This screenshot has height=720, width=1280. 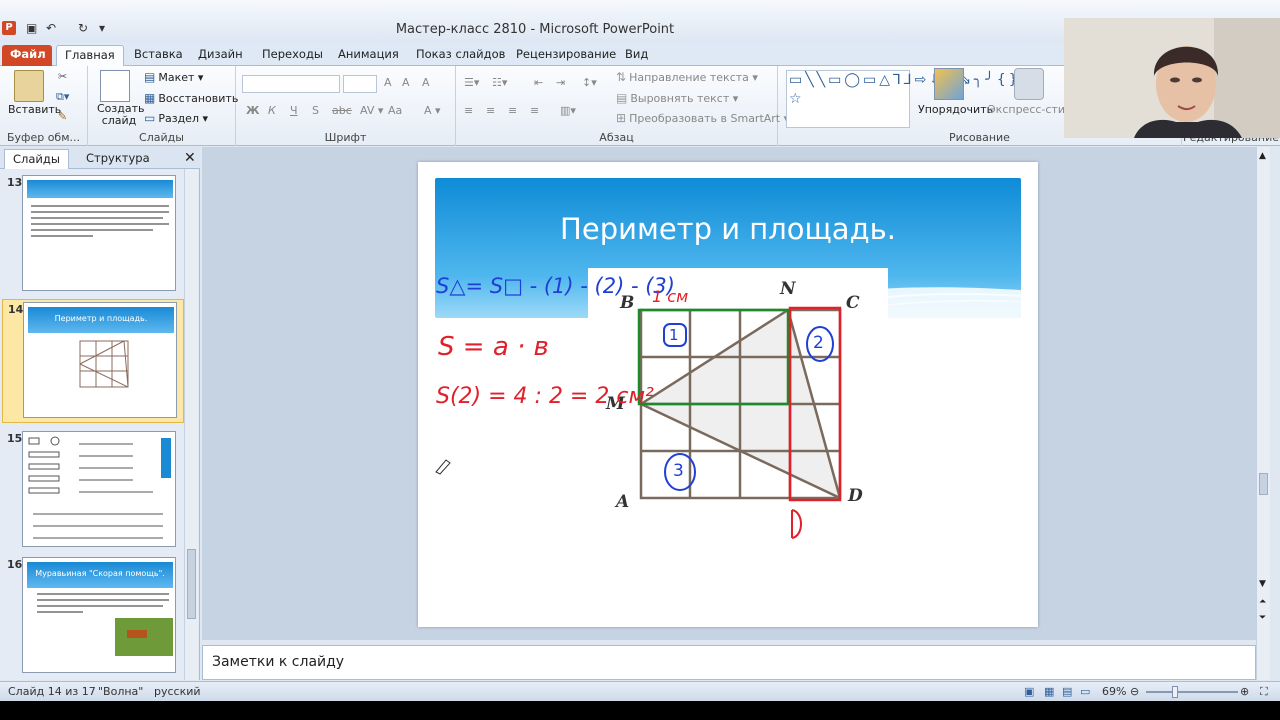 What do you see at coordinates (1244, 691) in the screenshot?
I see `zoom-in-icon: ⊕` at bounding box center [1244, 691].